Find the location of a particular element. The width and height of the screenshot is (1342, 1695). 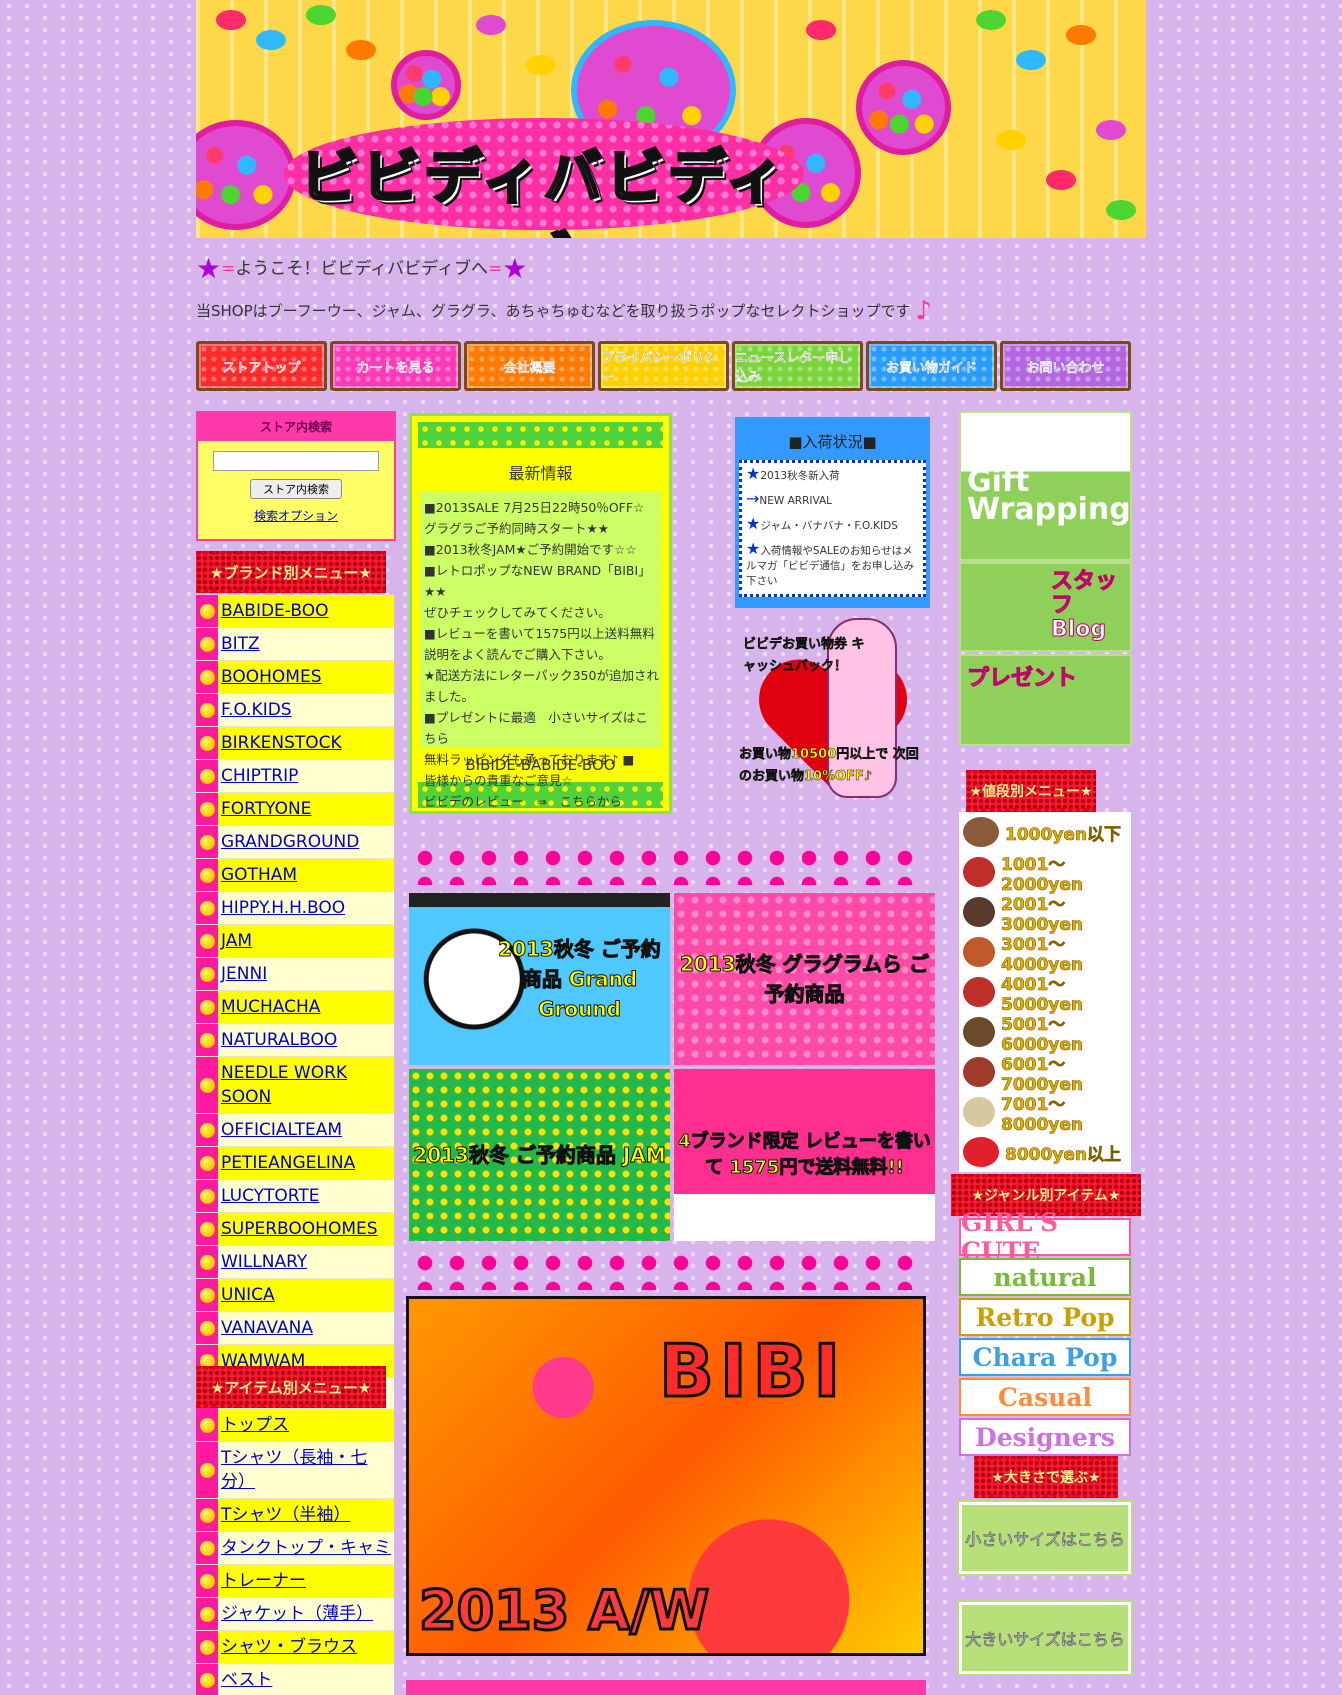

menu-item-link: SUPERBOOHOMES is located at coordinates (299, 1229).